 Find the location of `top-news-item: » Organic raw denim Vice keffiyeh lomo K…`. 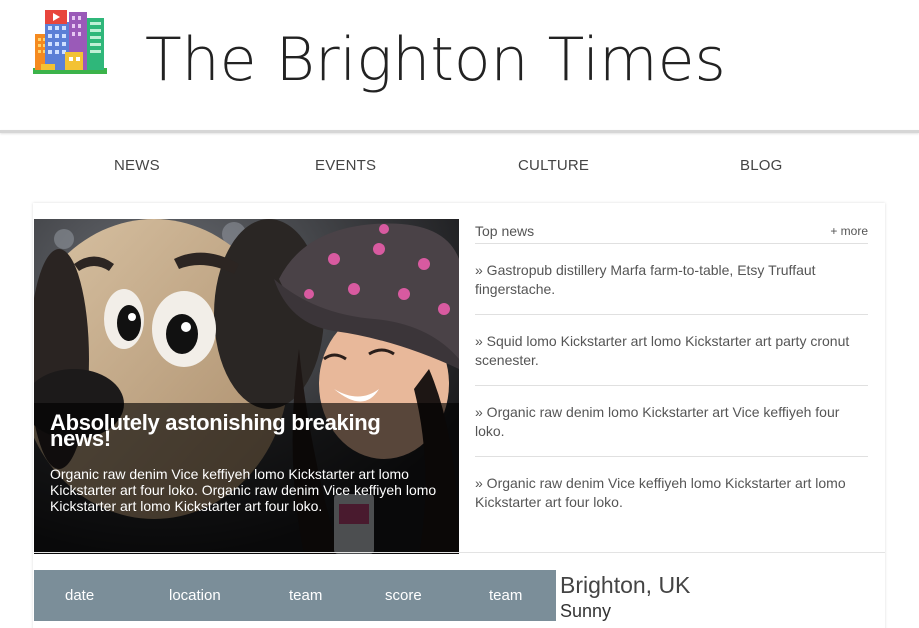

top-news-item: » Organic raw denim Vice keffiyeh lomo K… is located at coordinates (671, 493).